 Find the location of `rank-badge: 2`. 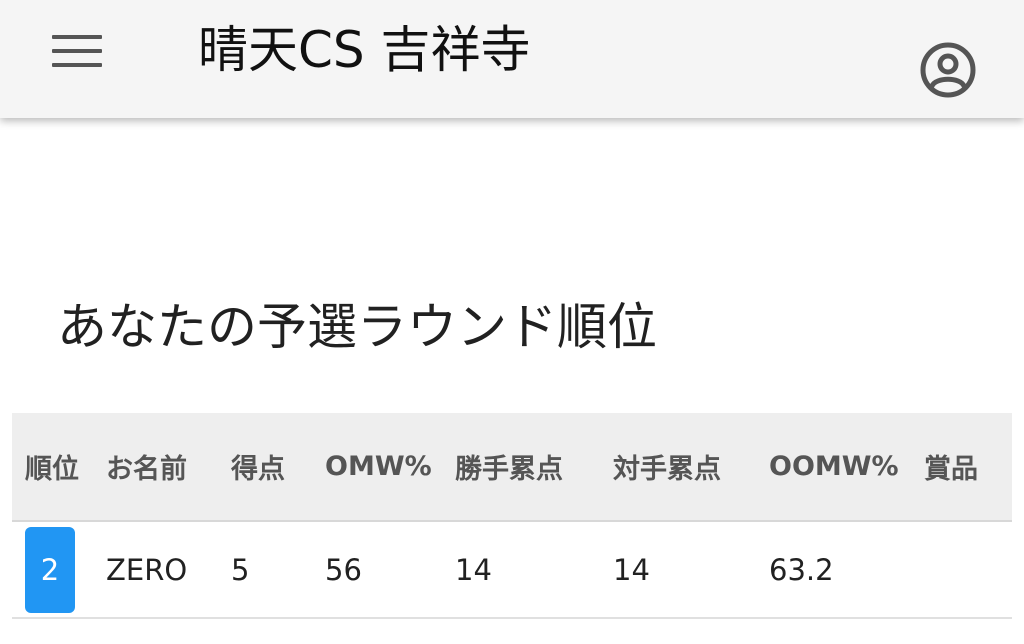

rank-badge: 2 is located at coordinates (50, 569).